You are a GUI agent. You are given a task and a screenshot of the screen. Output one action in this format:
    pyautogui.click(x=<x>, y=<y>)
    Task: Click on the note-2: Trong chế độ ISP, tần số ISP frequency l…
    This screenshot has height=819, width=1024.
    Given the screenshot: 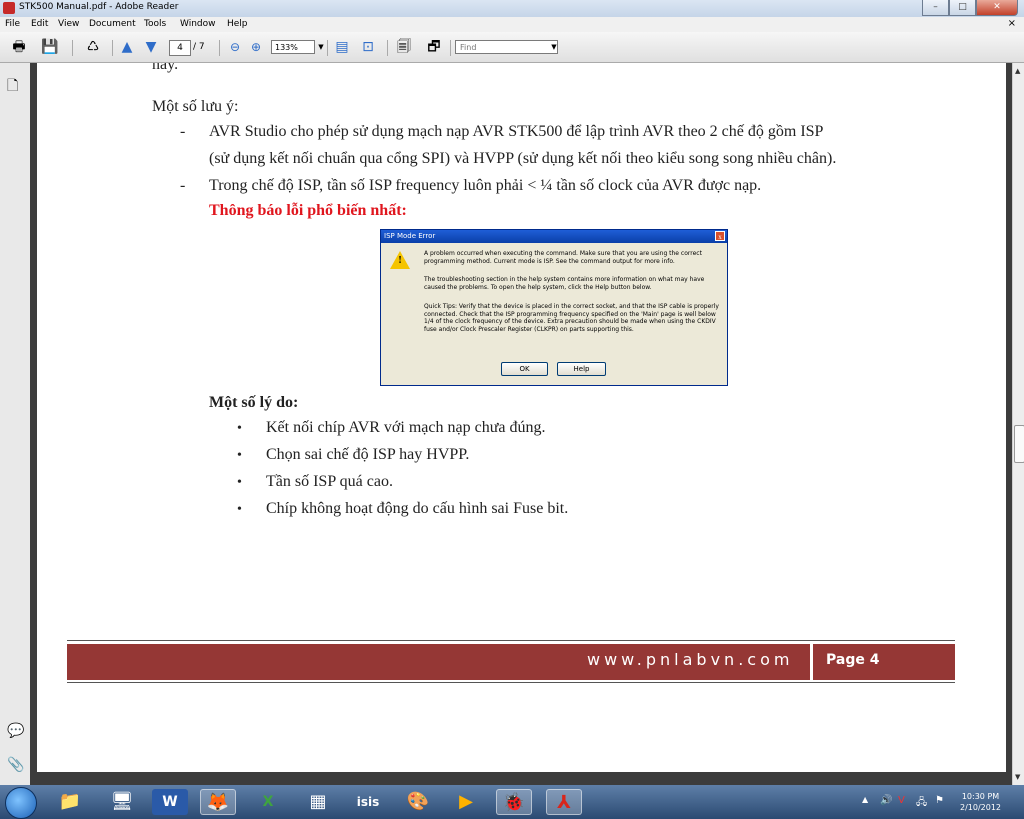 What is the action you would take?
    pyautogui.click(x=485, y=185)
    